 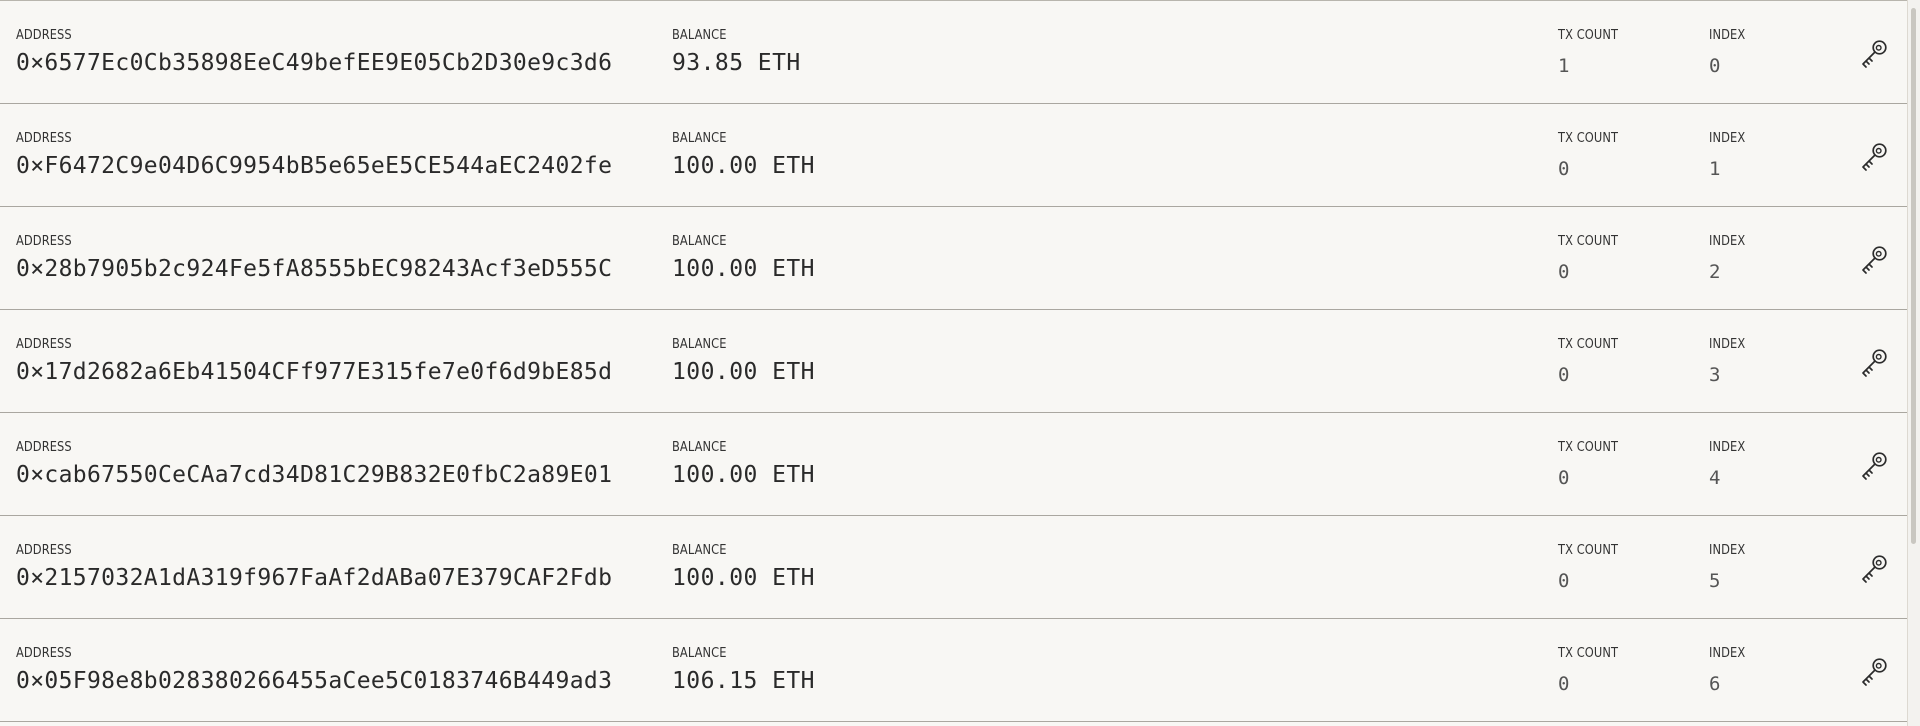 What do you see at coordinates (802, 52) in the screenshot?
I see `balance-cell: BALANCE 93.85 ETH` at bounding box center [802, 52].